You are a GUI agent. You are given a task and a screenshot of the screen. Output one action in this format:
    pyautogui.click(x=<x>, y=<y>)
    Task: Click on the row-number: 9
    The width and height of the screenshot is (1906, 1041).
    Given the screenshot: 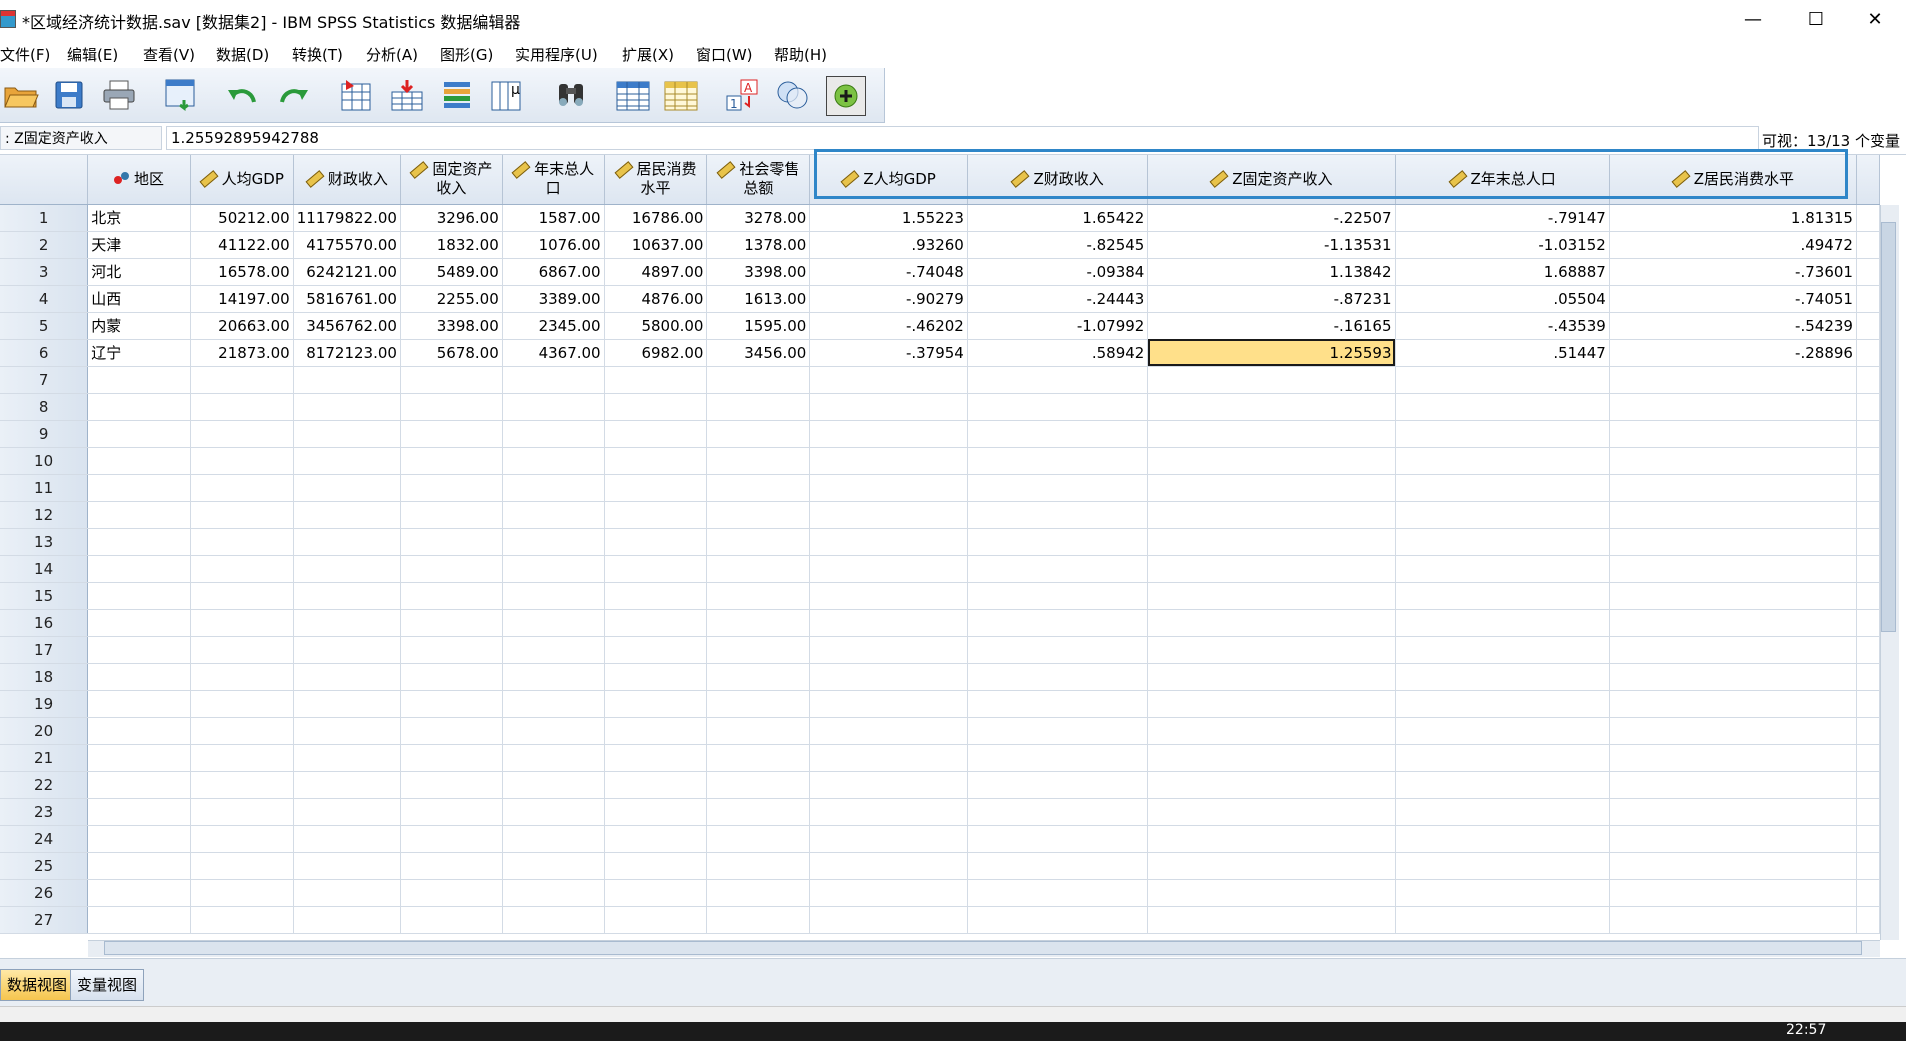 What is the action you would take?
    pyautogui.click(x=44, y=434)
    